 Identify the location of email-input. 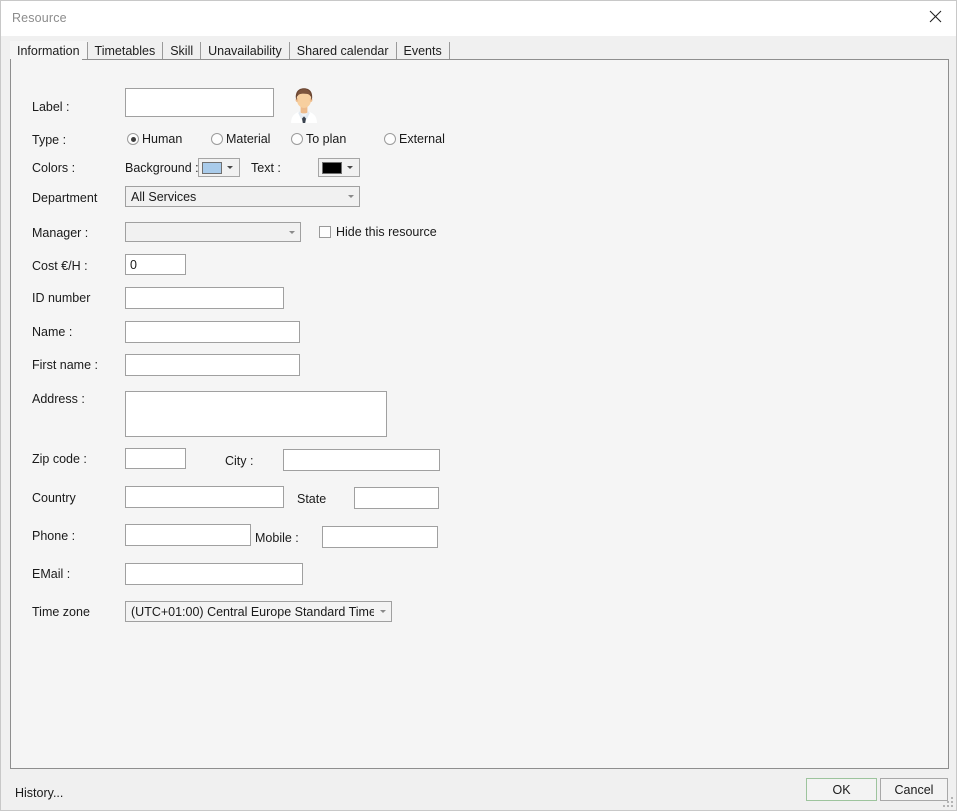
(214, 574).